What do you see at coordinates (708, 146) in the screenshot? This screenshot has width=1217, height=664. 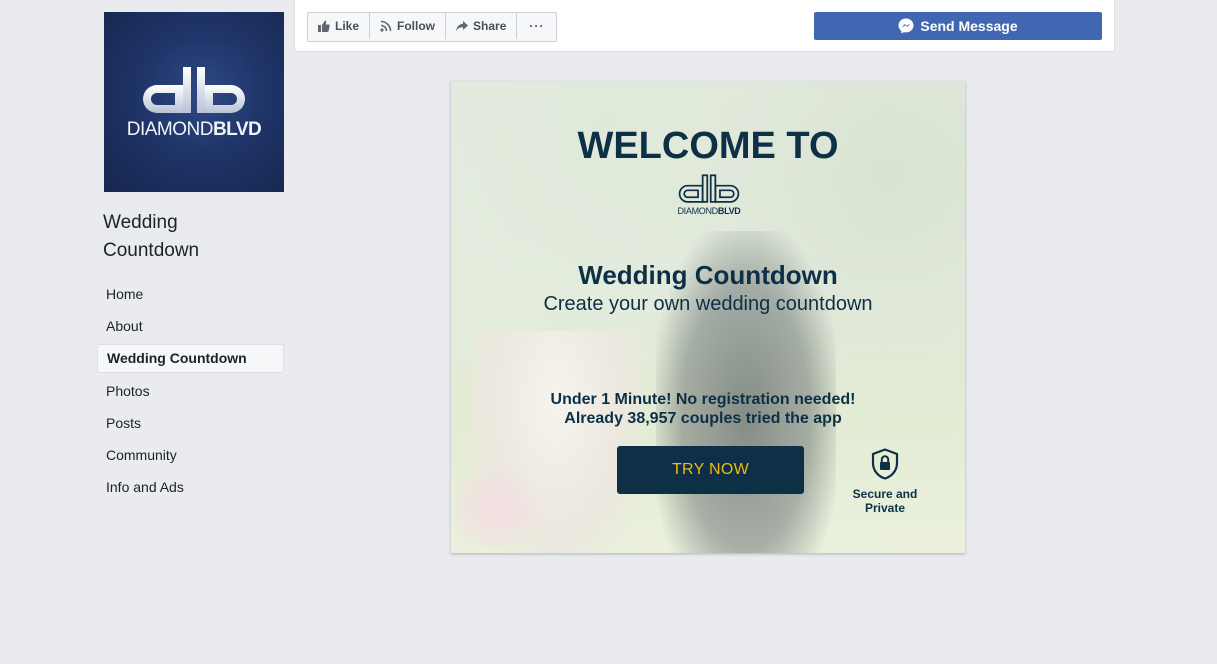 I see `welcome-heading: WELCOME TO` at bounding box center [708, 146].